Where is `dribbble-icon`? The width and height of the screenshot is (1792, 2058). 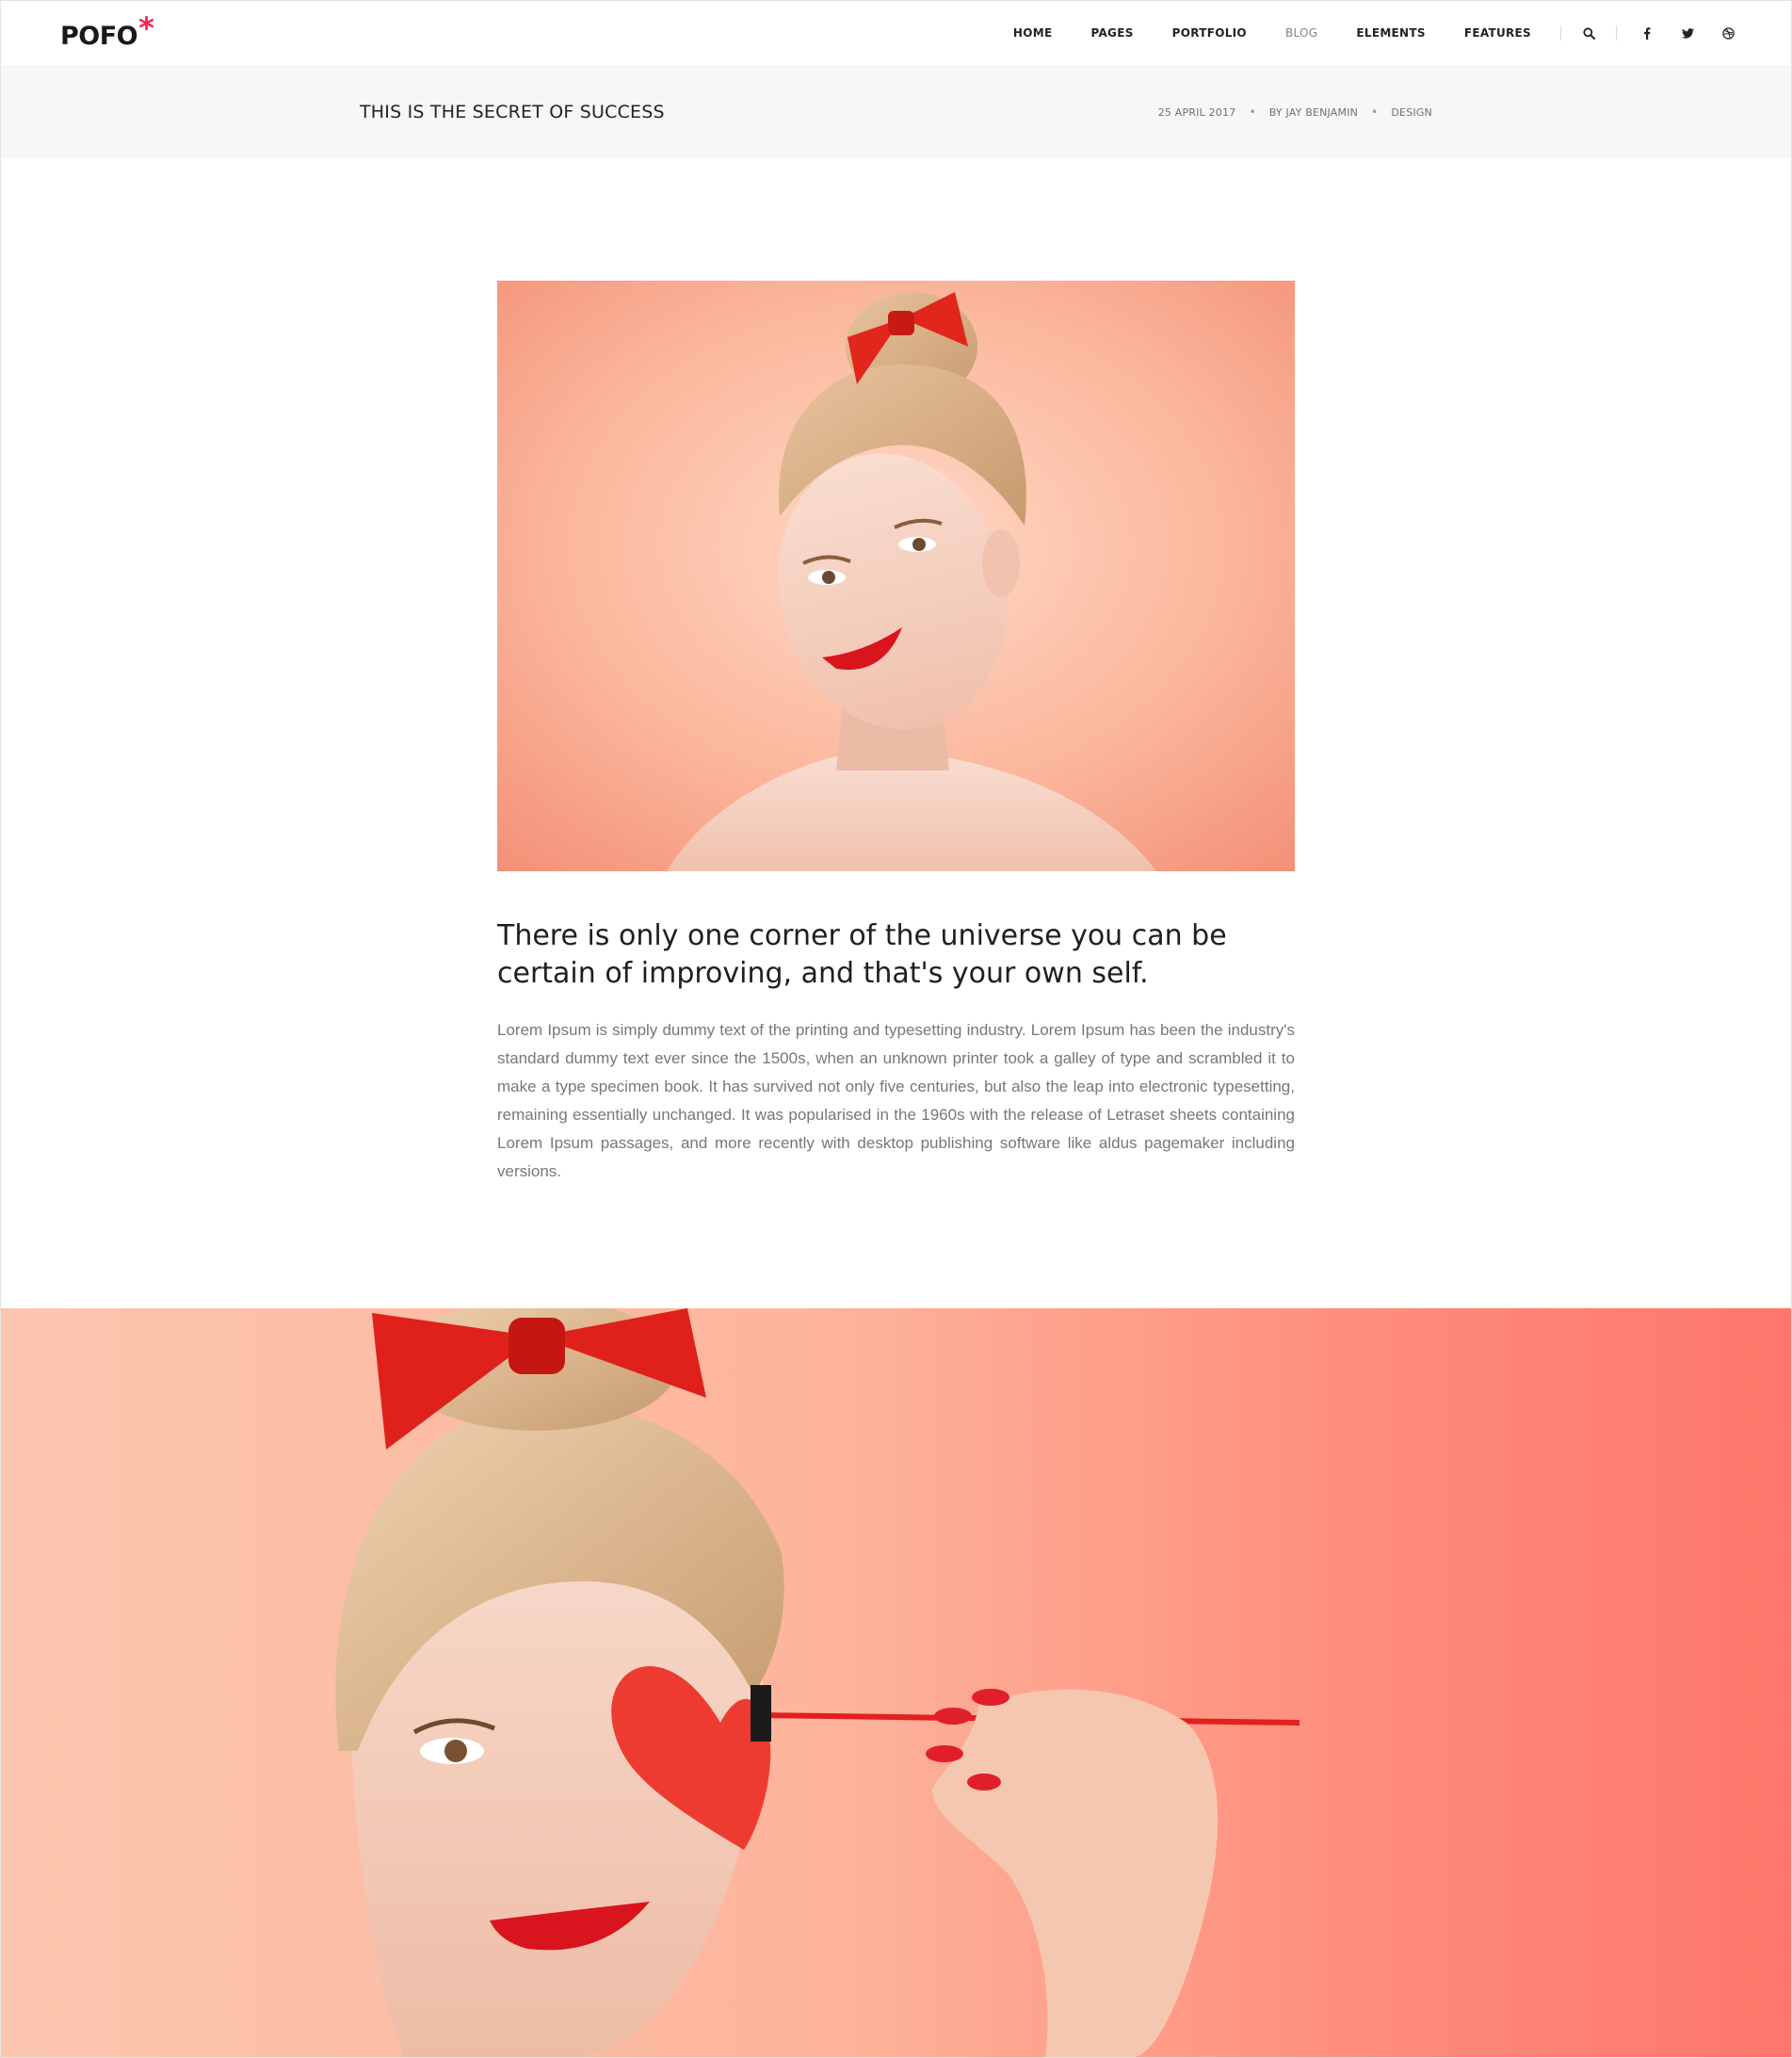
dribbble-icon is located at coordinates (1728, 33).